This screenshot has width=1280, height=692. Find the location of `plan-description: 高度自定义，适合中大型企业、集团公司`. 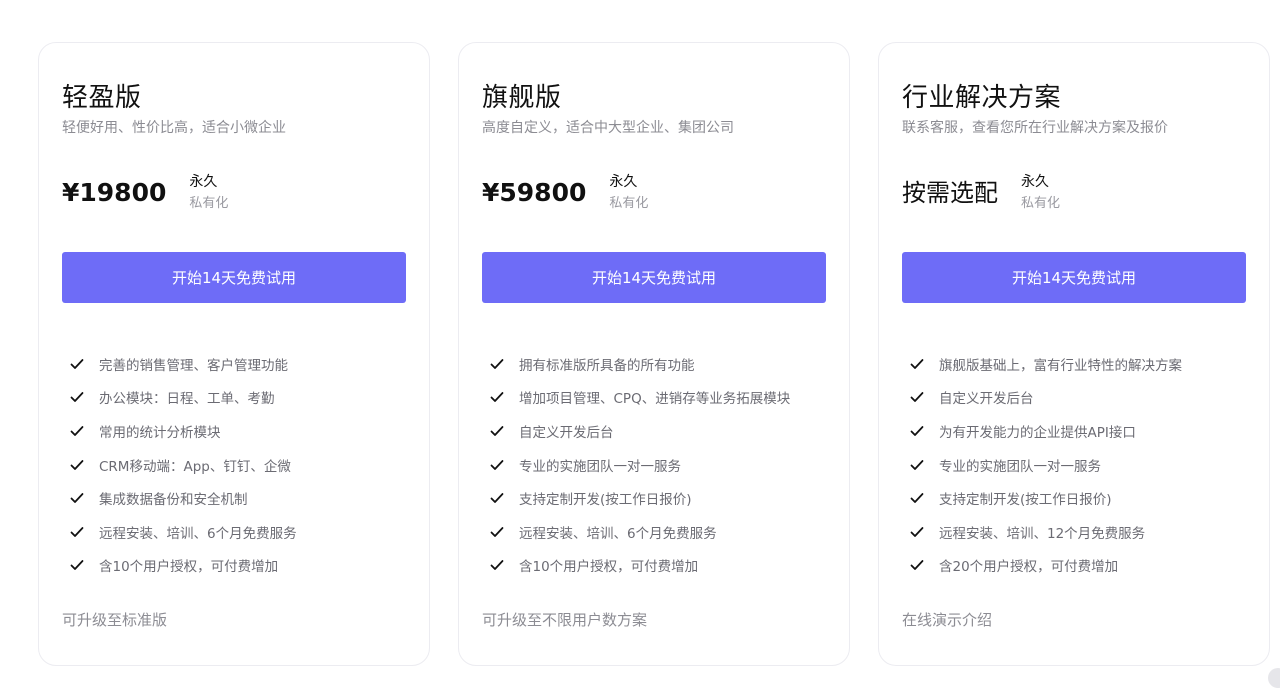

plan-description: 高度自定义，适合中大型企业、集团公司 is located at coordinates (608, 128).